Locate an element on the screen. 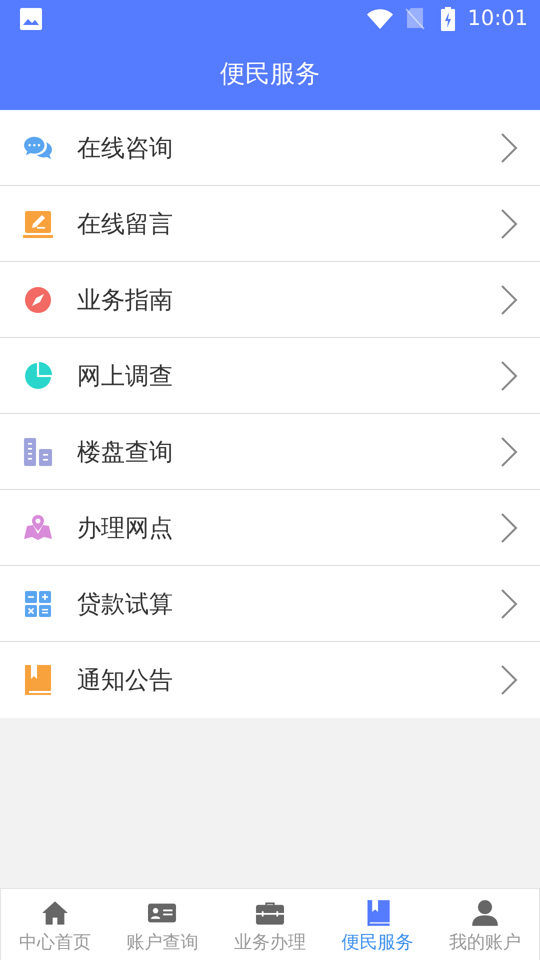 The image size is (540, 960). menu-item: 在线咨询 is located at coordinates (270, 148).